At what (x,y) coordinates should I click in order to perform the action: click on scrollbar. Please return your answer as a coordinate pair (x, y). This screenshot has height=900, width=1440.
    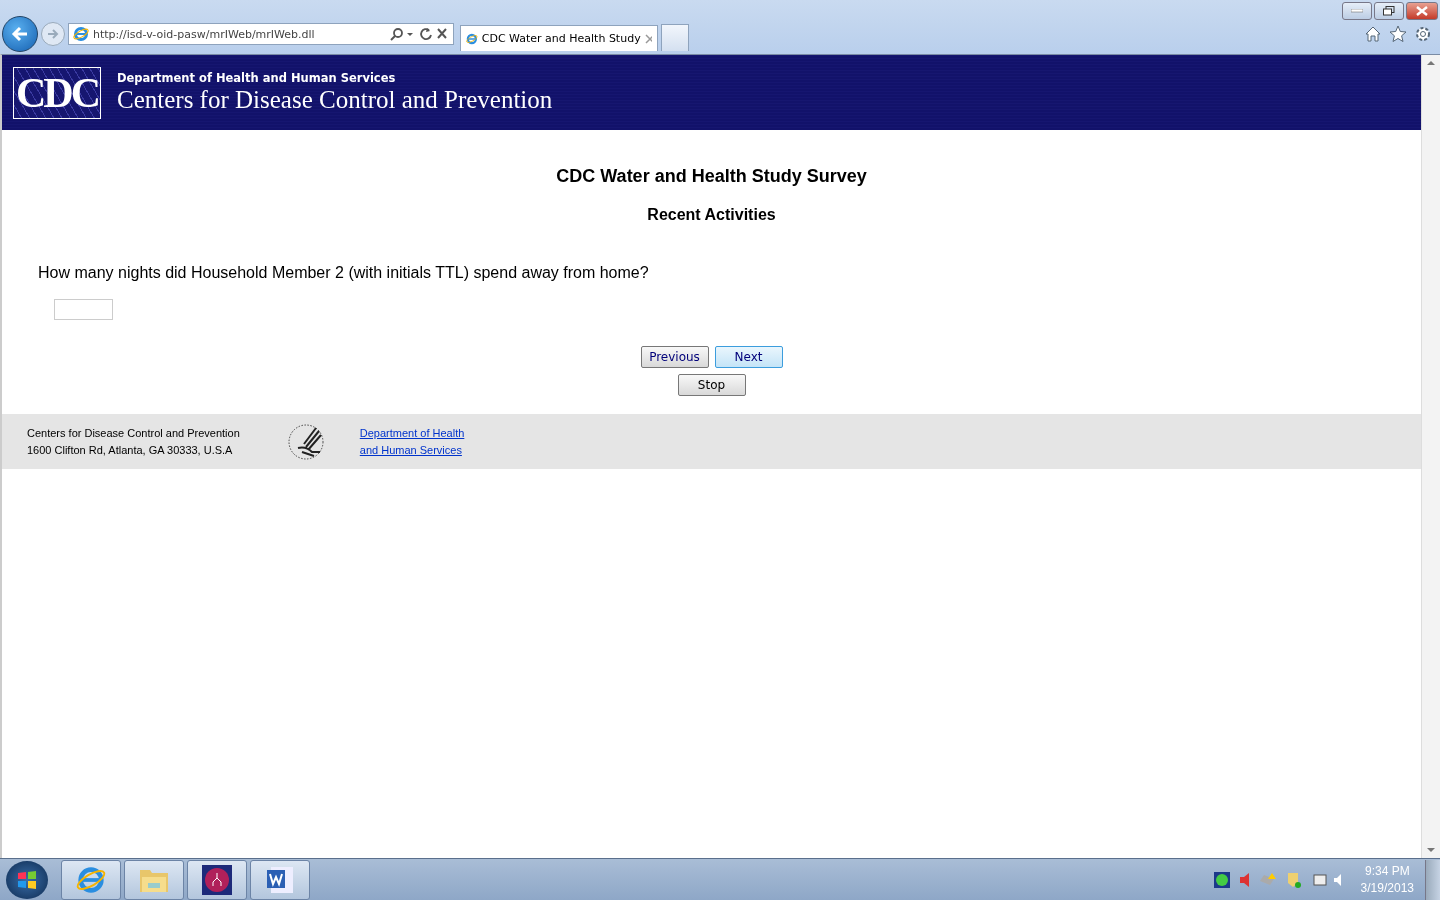
    Looking at the image, I should click on (1430, 456).